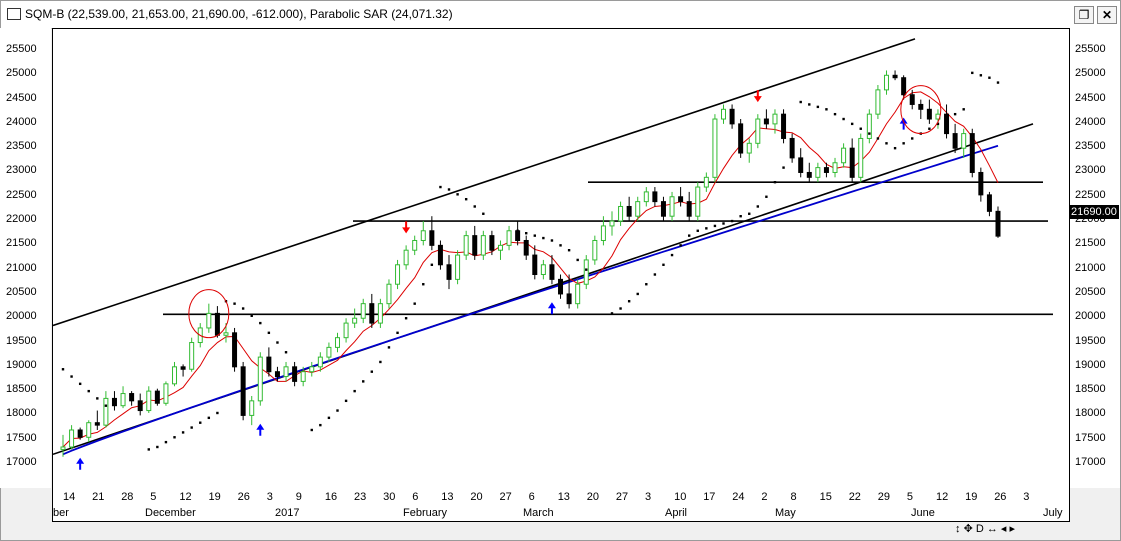  I want to click on close-window-icon: ✕, so click(1107, 15).